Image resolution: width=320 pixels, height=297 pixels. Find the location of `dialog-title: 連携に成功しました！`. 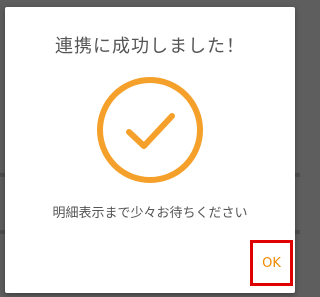

dialog-title: 連携に成功しました！ is located at coordinates (150, 46).